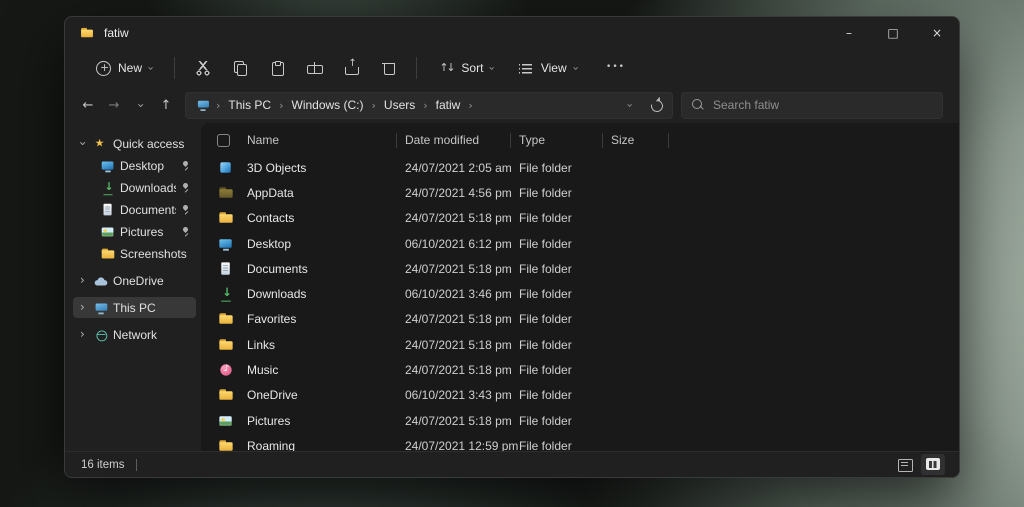 The image size is (1024, 507). I want to click on desktop-icon, so click(225, 243).